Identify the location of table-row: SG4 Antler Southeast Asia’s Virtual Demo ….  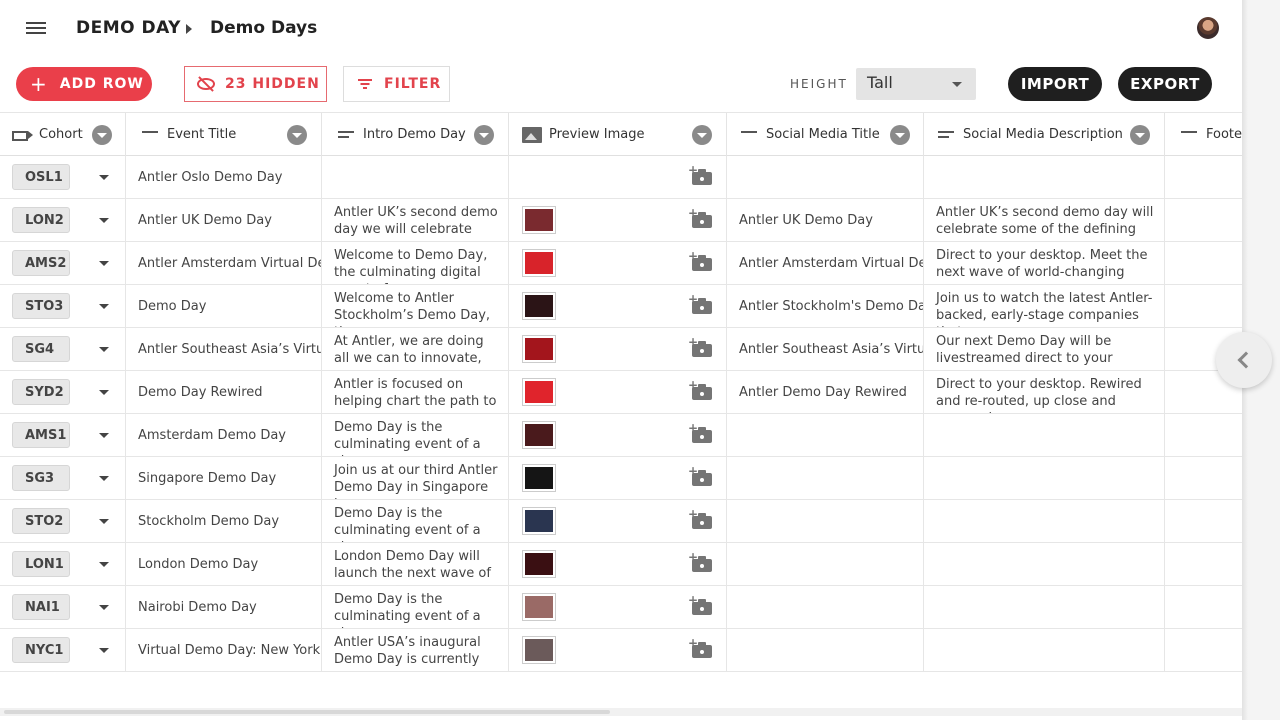
(621, 349).